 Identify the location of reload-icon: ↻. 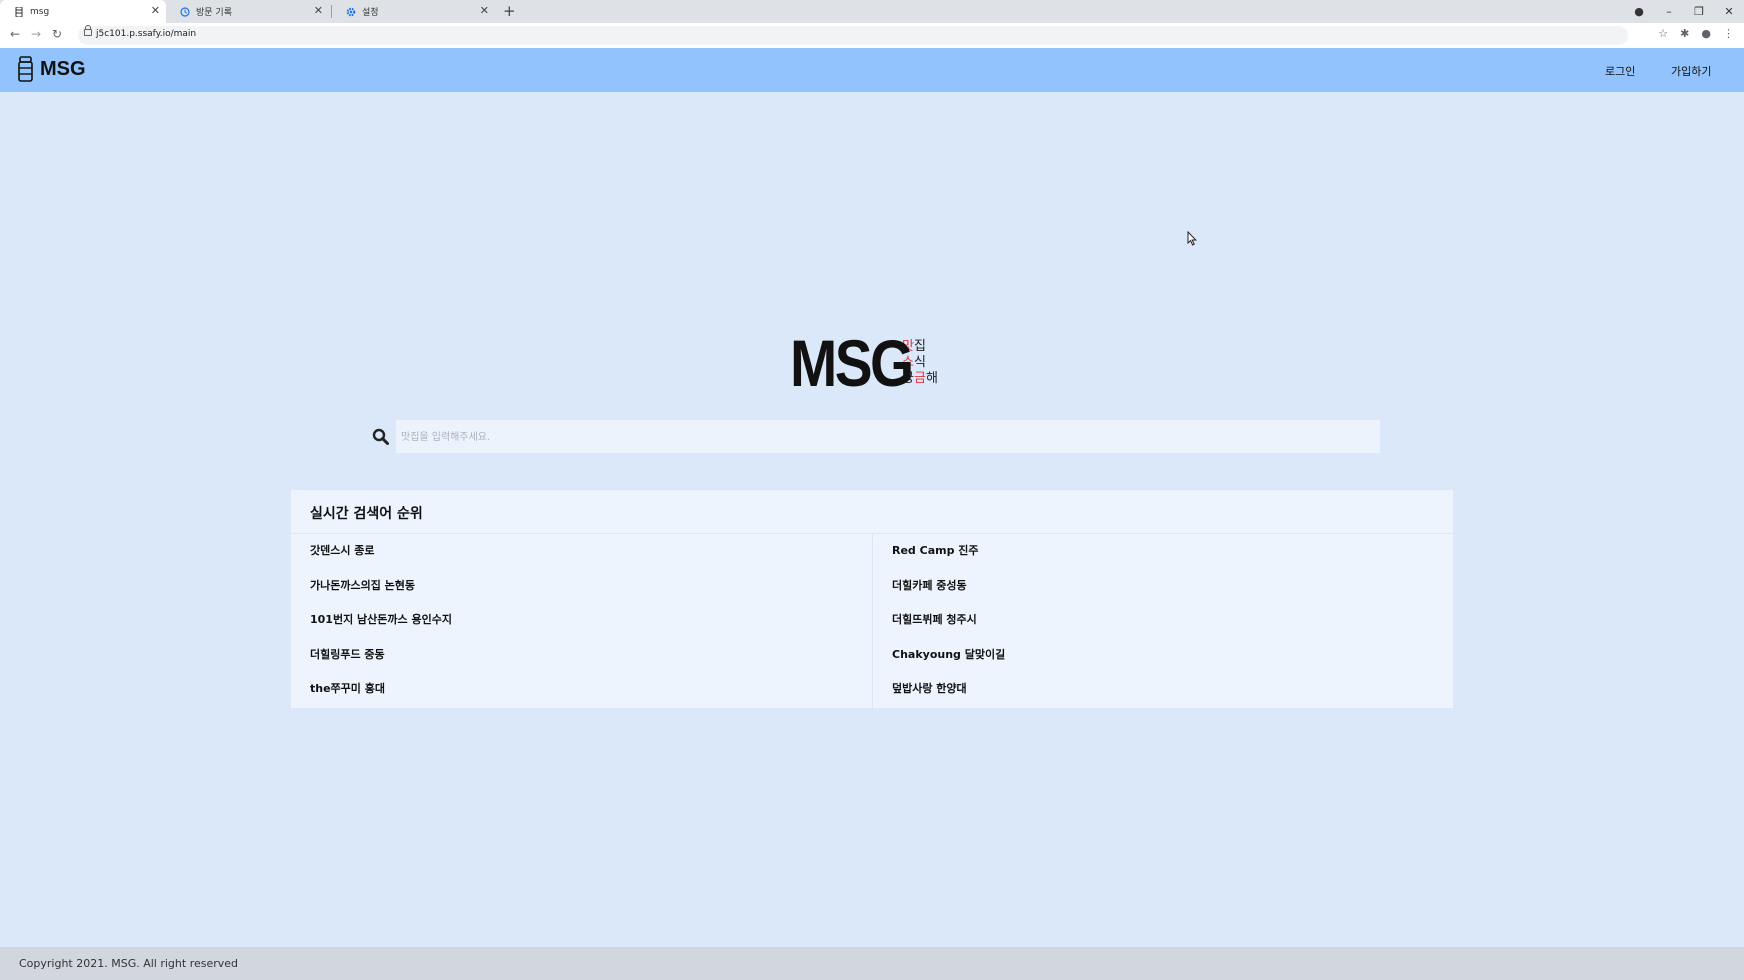
(57, 34).